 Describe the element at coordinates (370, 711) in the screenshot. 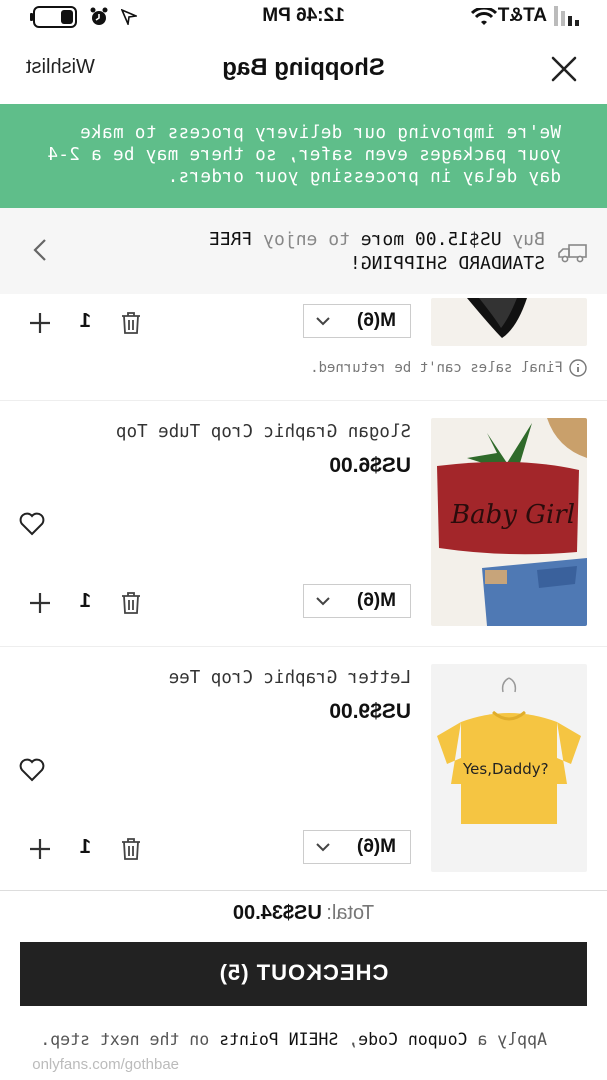

I see `product-price: US$9.00` at that location.